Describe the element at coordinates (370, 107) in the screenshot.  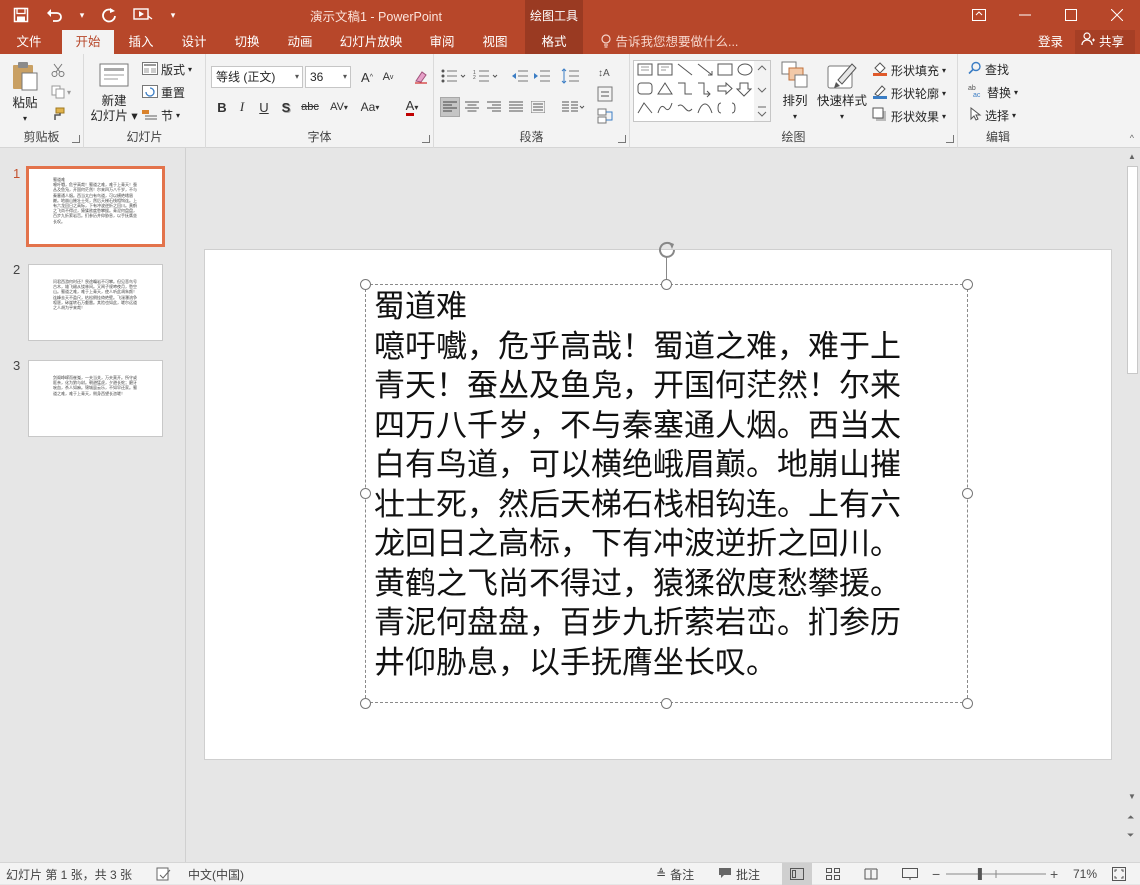
I see `change-case-button: Aa ▾` at that location.